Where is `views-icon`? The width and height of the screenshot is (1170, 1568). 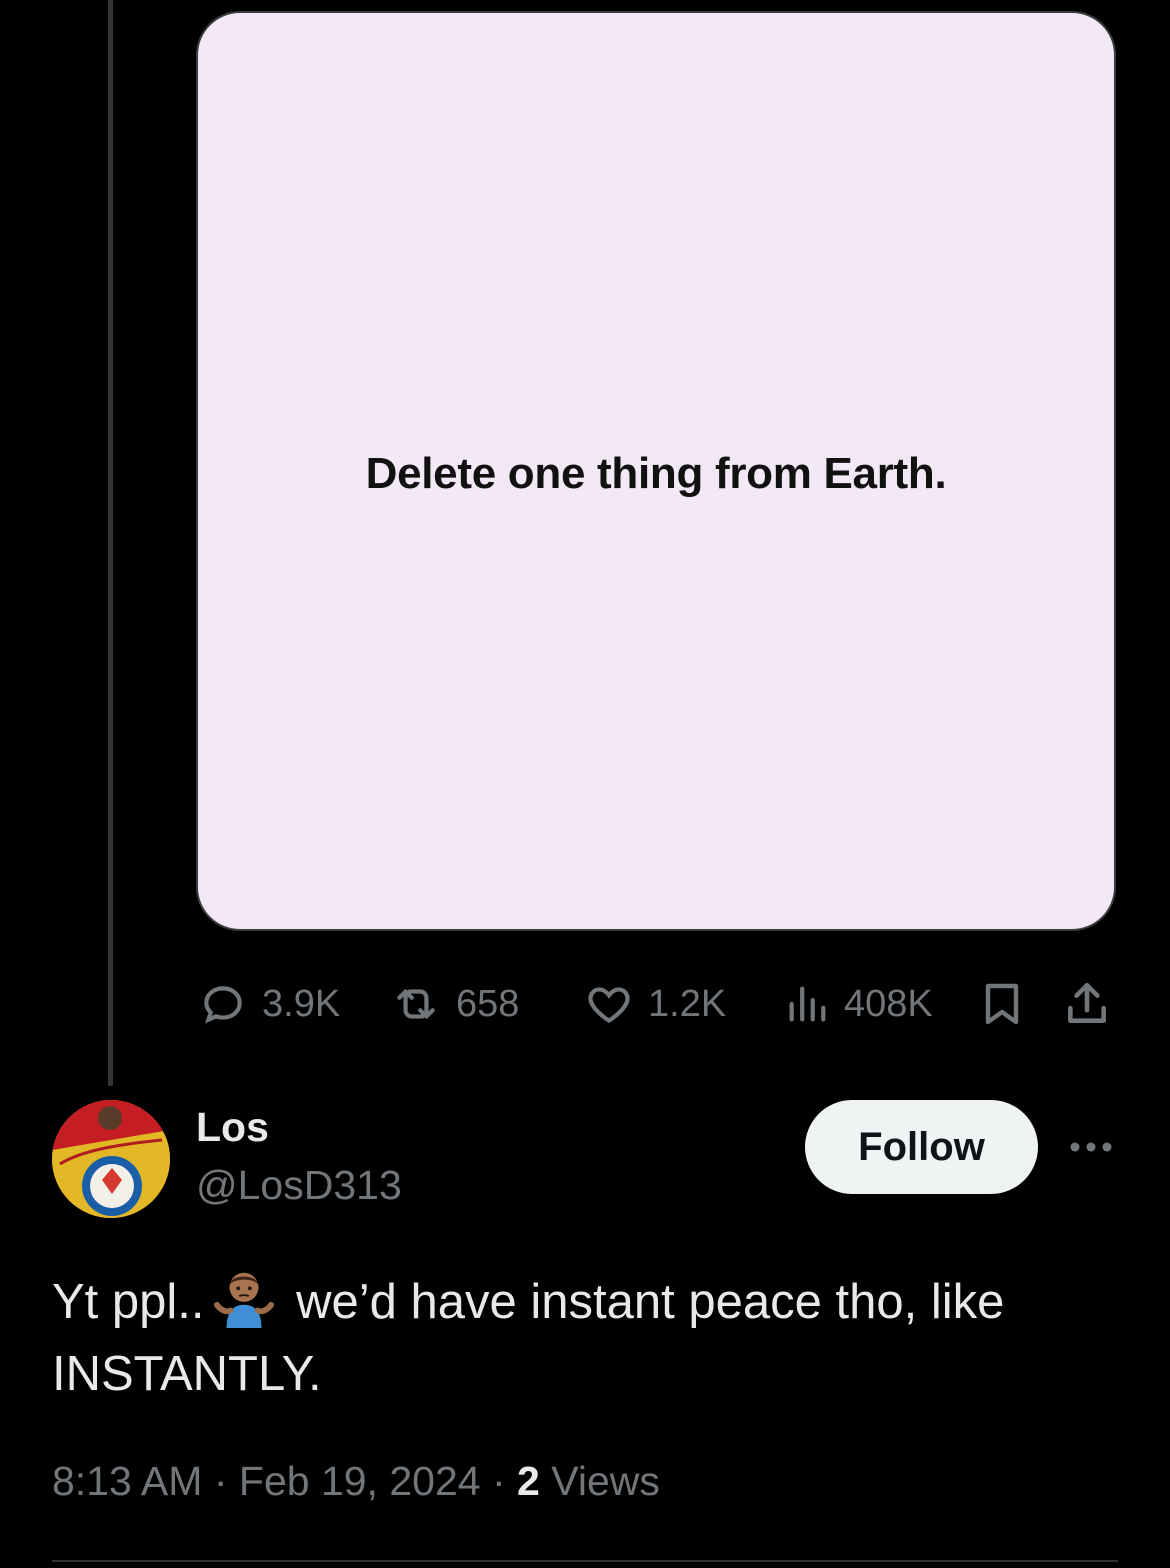 views-icon is located at coordinates (807, 1004).